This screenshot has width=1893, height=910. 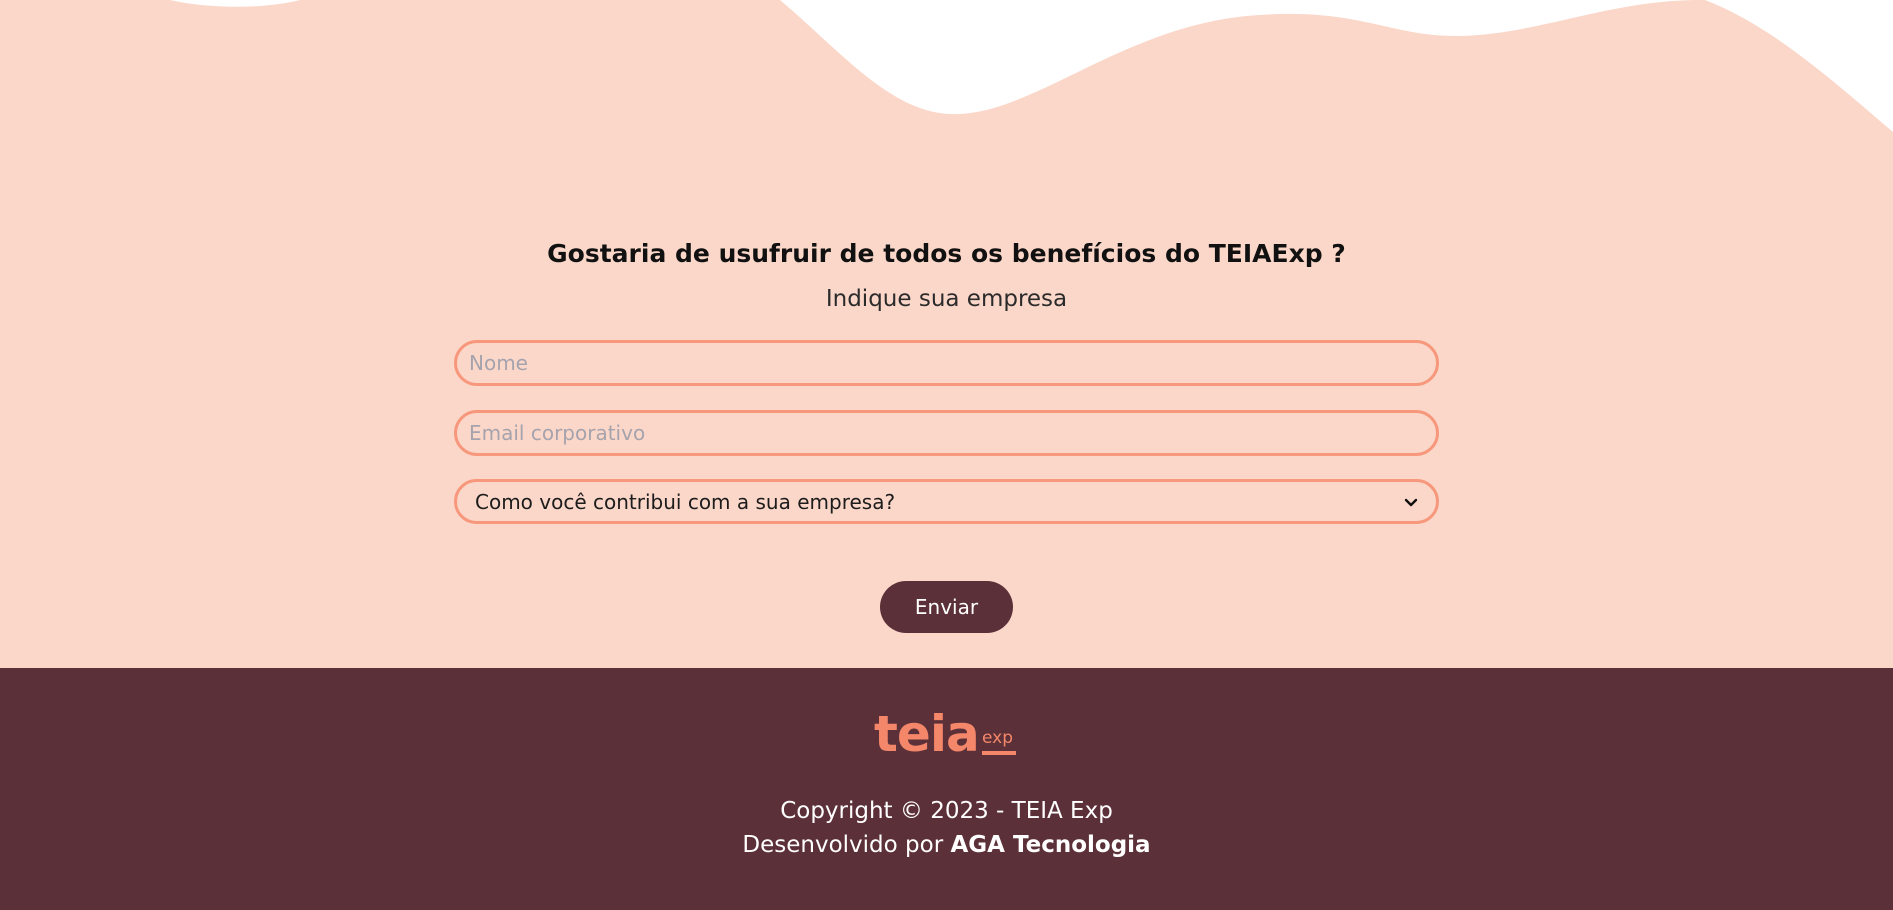 I want to click on submit-button: Enviar, so click(x=946, y=607).